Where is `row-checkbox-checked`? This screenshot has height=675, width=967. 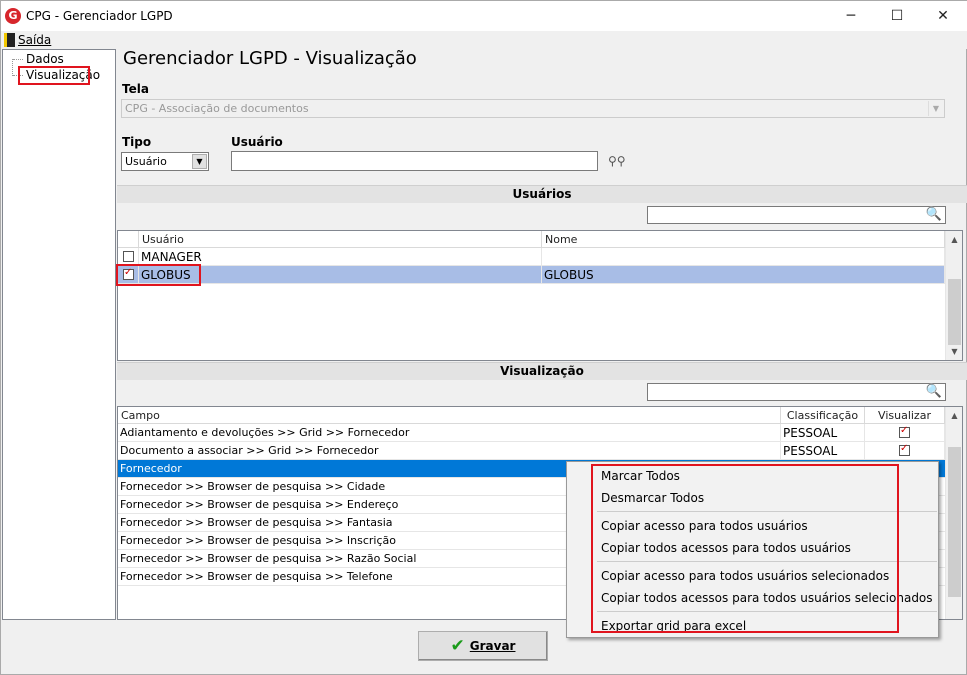
row-checkbox-checked is located at coordinates (128, 273).